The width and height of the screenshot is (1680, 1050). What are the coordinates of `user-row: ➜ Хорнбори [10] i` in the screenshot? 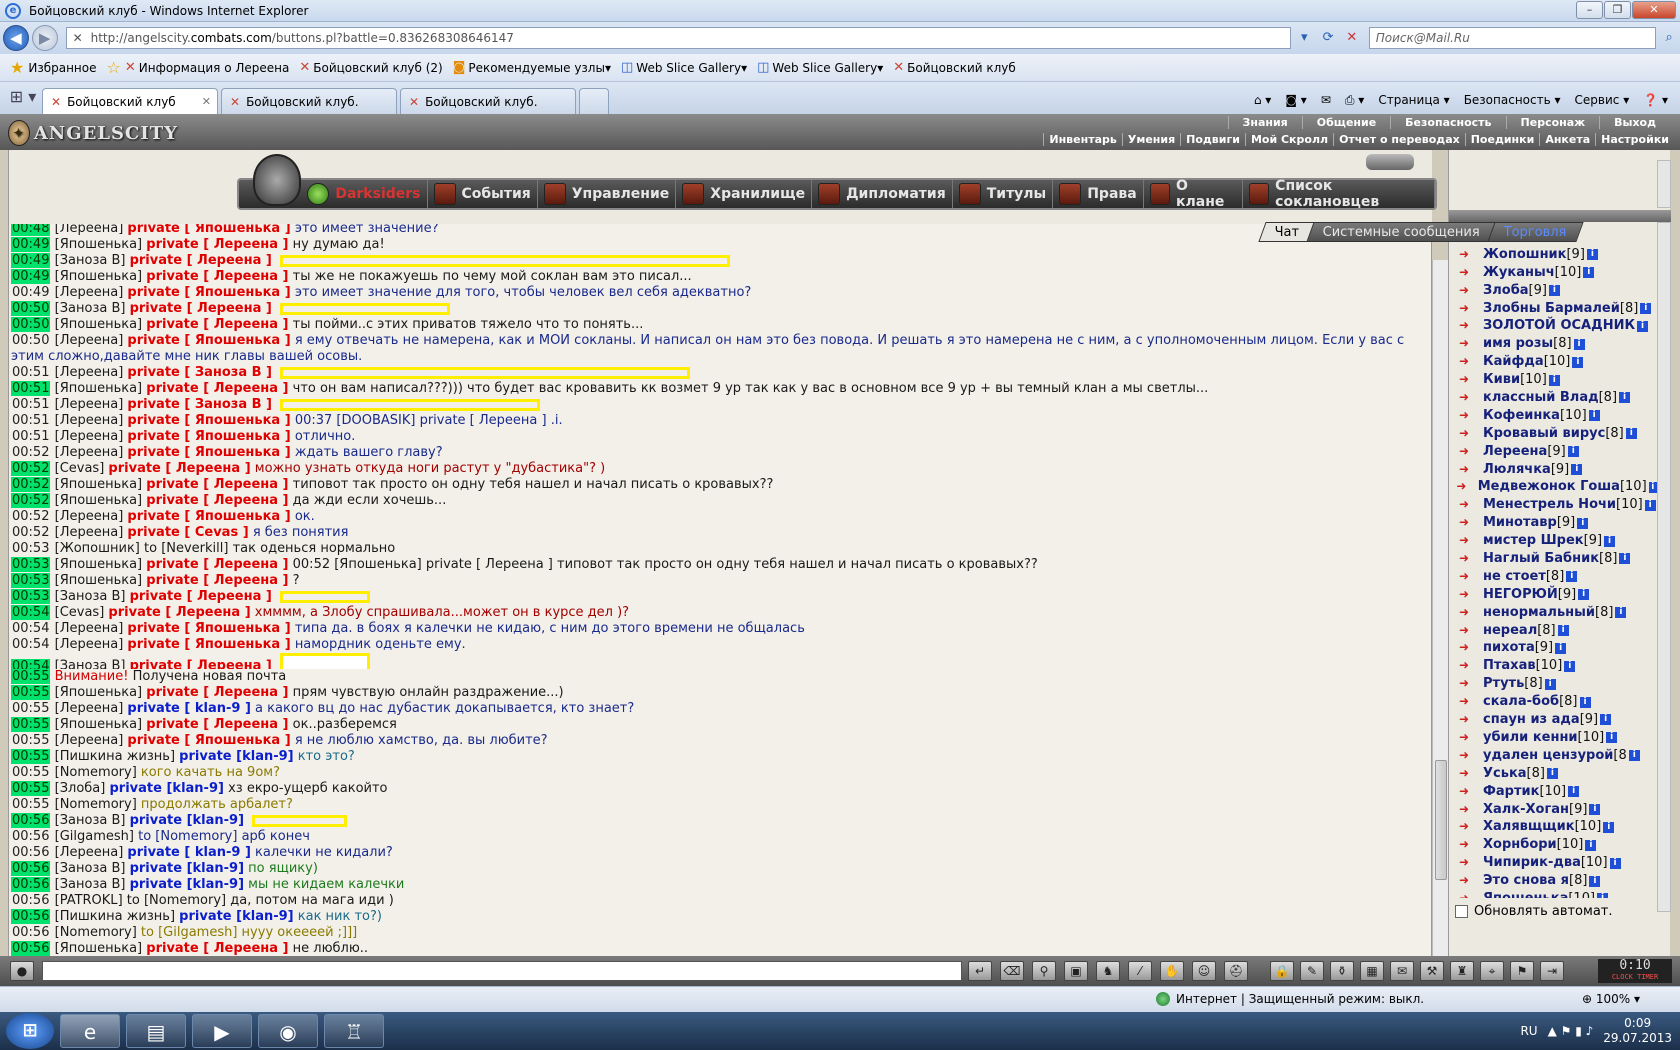 It's located at (1555, 845).